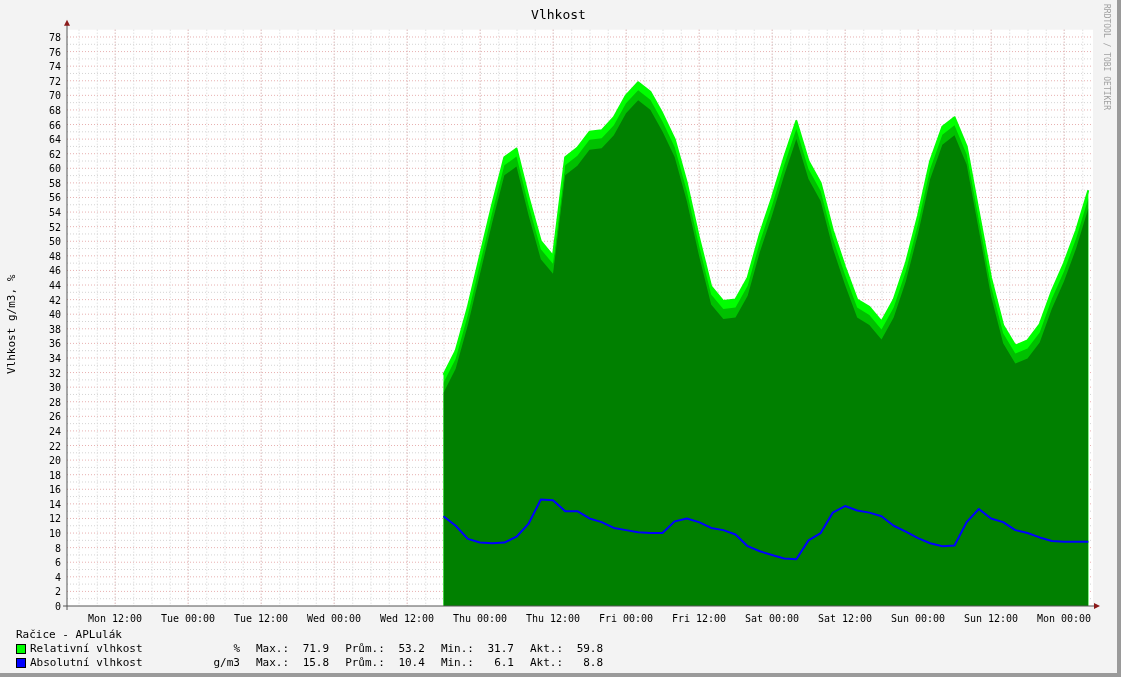  Describe the element at coordinates (54, 198) in the screenshot. I see `y-tick-label: 56` at that location.